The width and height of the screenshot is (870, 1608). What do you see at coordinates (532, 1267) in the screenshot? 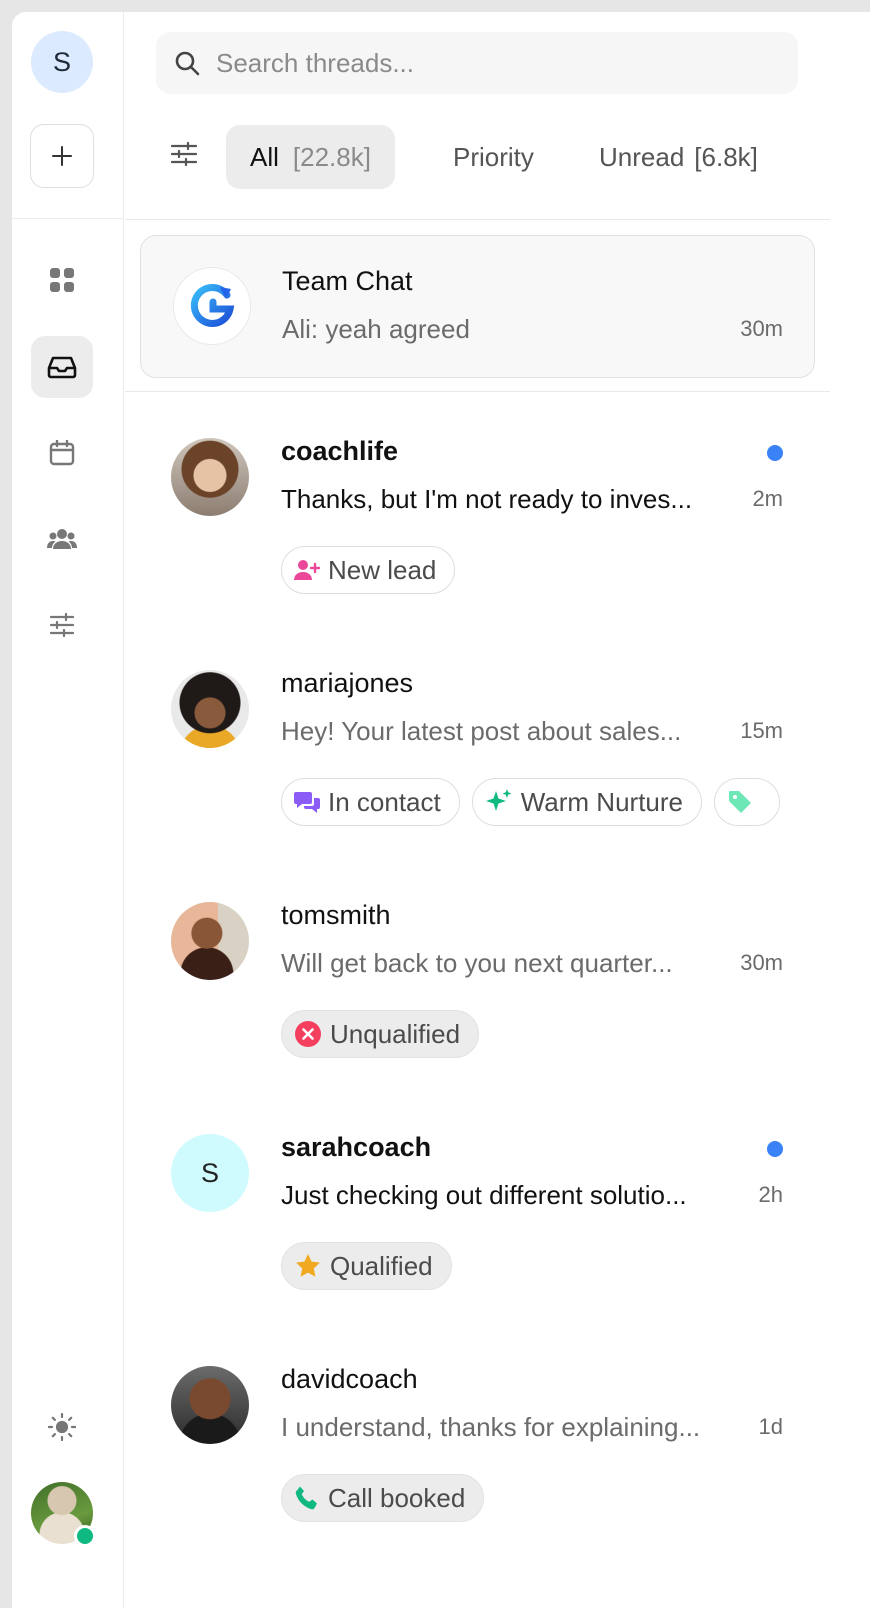
I see `tag-list: Qualified` at bounding box center [532, 1267].